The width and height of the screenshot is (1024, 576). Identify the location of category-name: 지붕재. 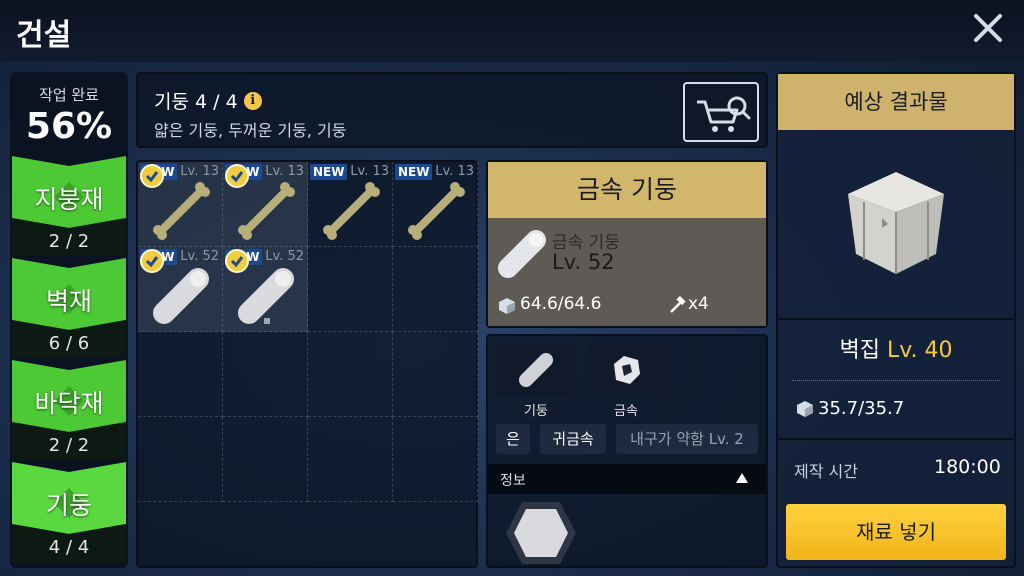
(69, 199).